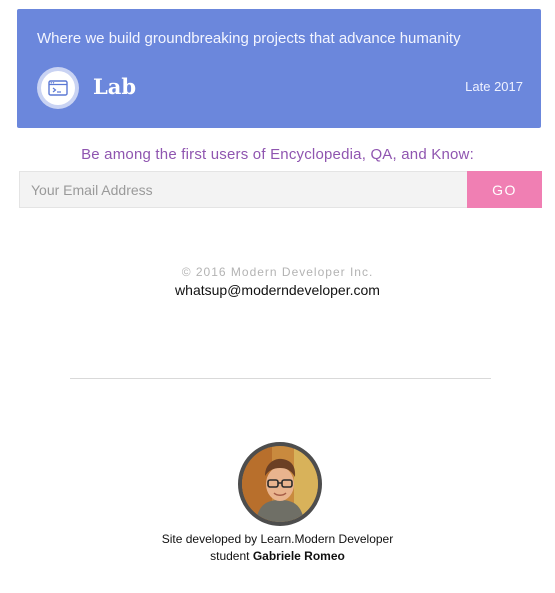  Describe the element at coordinates (231, 556) in the screenshot. I see `credit-student-prefix: student` at that location.